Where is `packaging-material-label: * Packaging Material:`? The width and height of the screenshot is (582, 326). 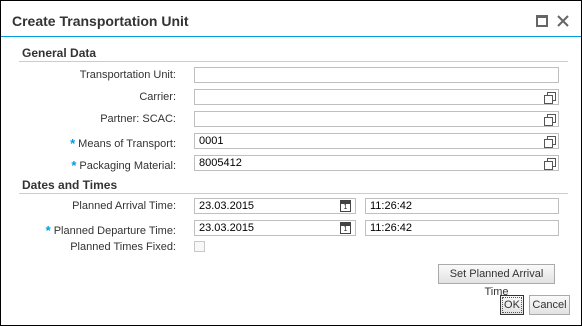 packaging-material-label: * Packaging Material: is located at coordinates (123, 165).